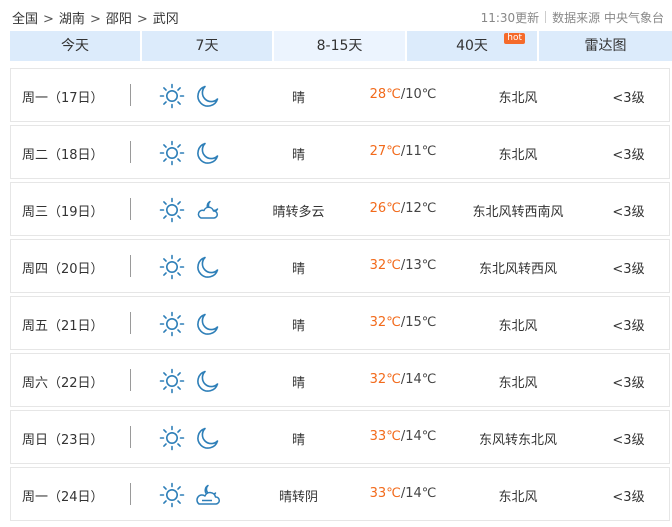 The height and width of the screenshot is (527, 672). I want to click on tab-today: 今天, so click(75, 46).